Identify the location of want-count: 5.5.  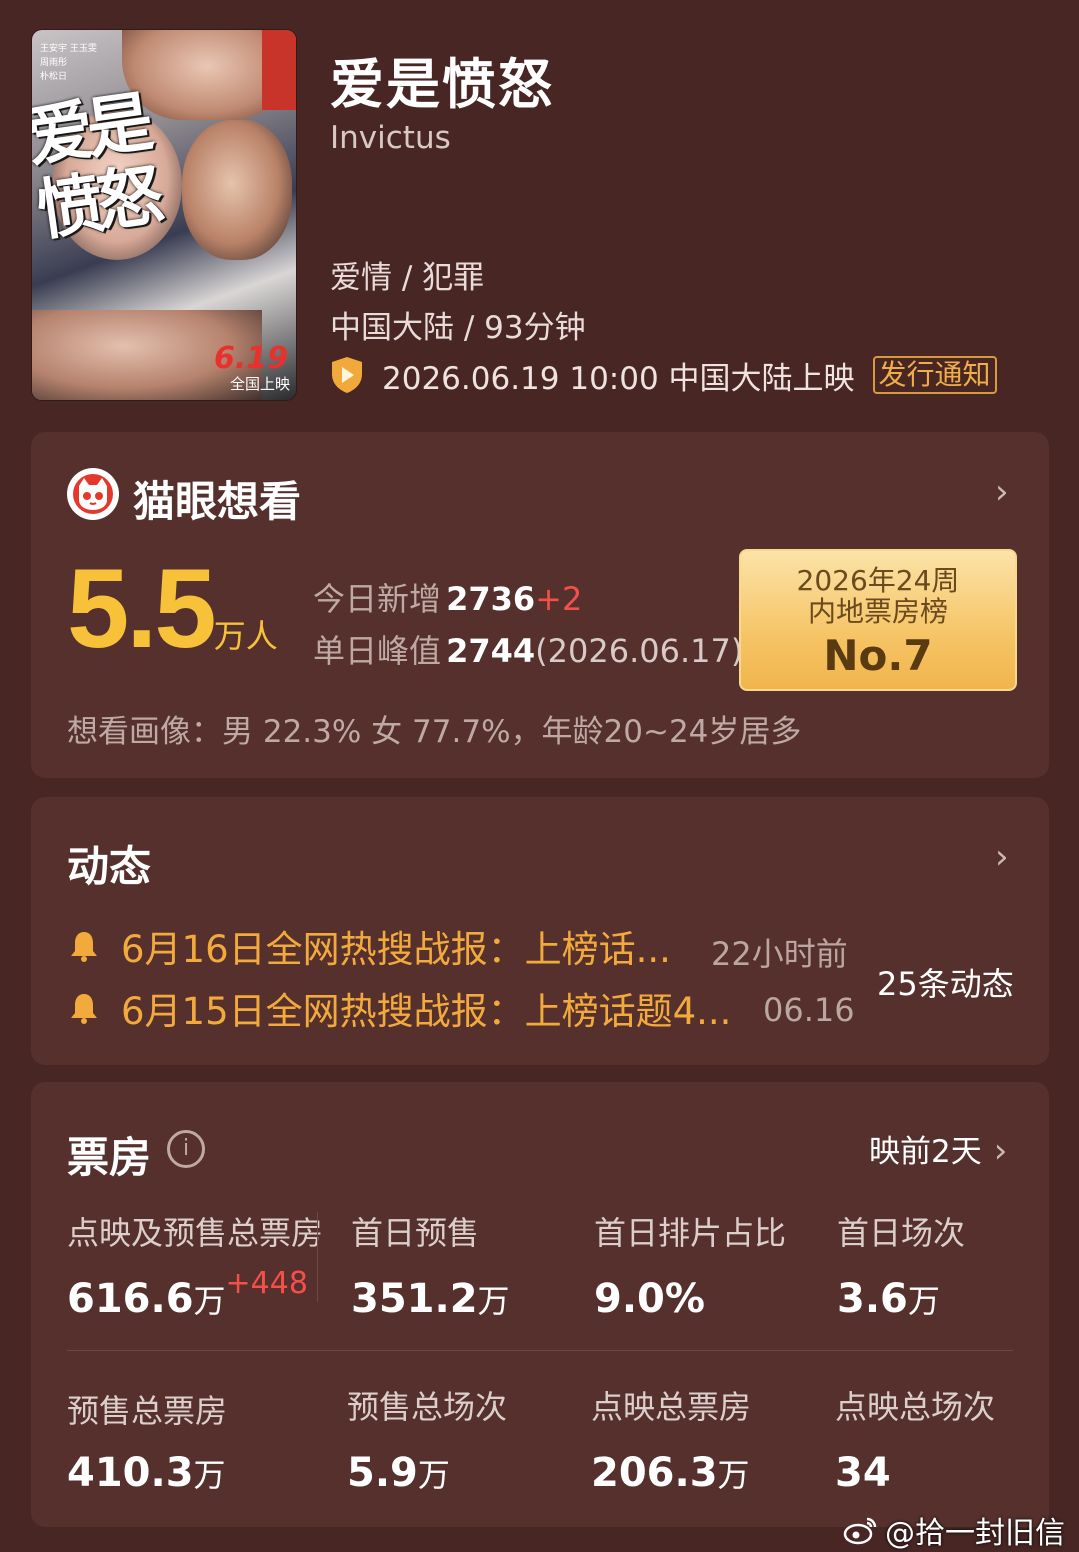
(142, 608).